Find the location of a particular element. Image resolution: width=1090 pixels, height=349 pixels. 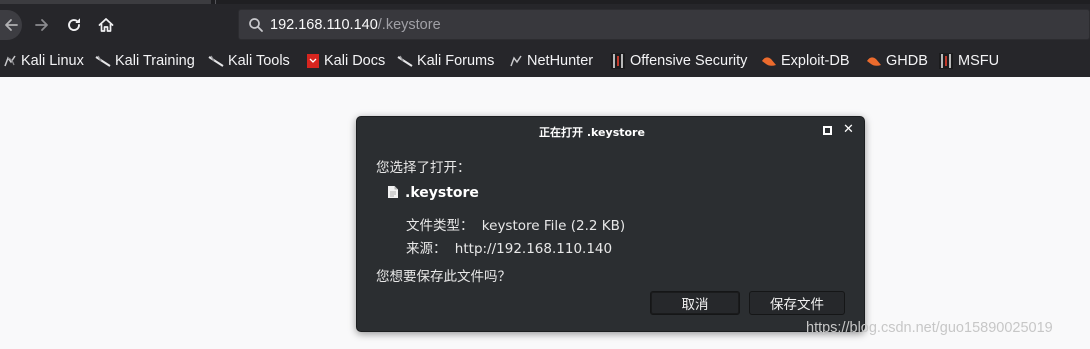

bookmark-nethunter: NetHunter is located at coordinates (551, 61).